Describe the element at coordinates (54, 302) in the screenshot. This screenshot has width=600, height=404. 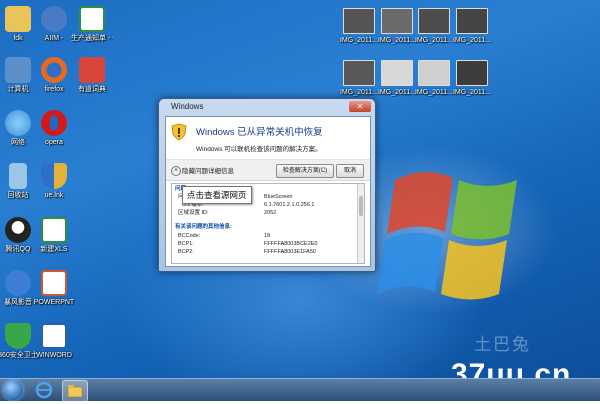
I see `desktop-icon-label: POWERPNT` at that location.